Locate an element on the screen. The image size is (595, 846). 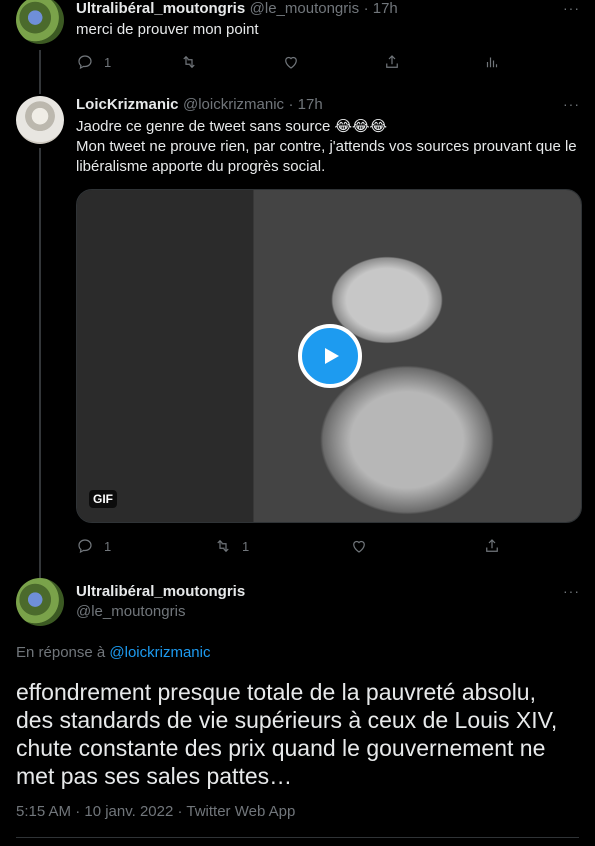
reply-prefix: En réponse à is located at coordinates (61, 652).